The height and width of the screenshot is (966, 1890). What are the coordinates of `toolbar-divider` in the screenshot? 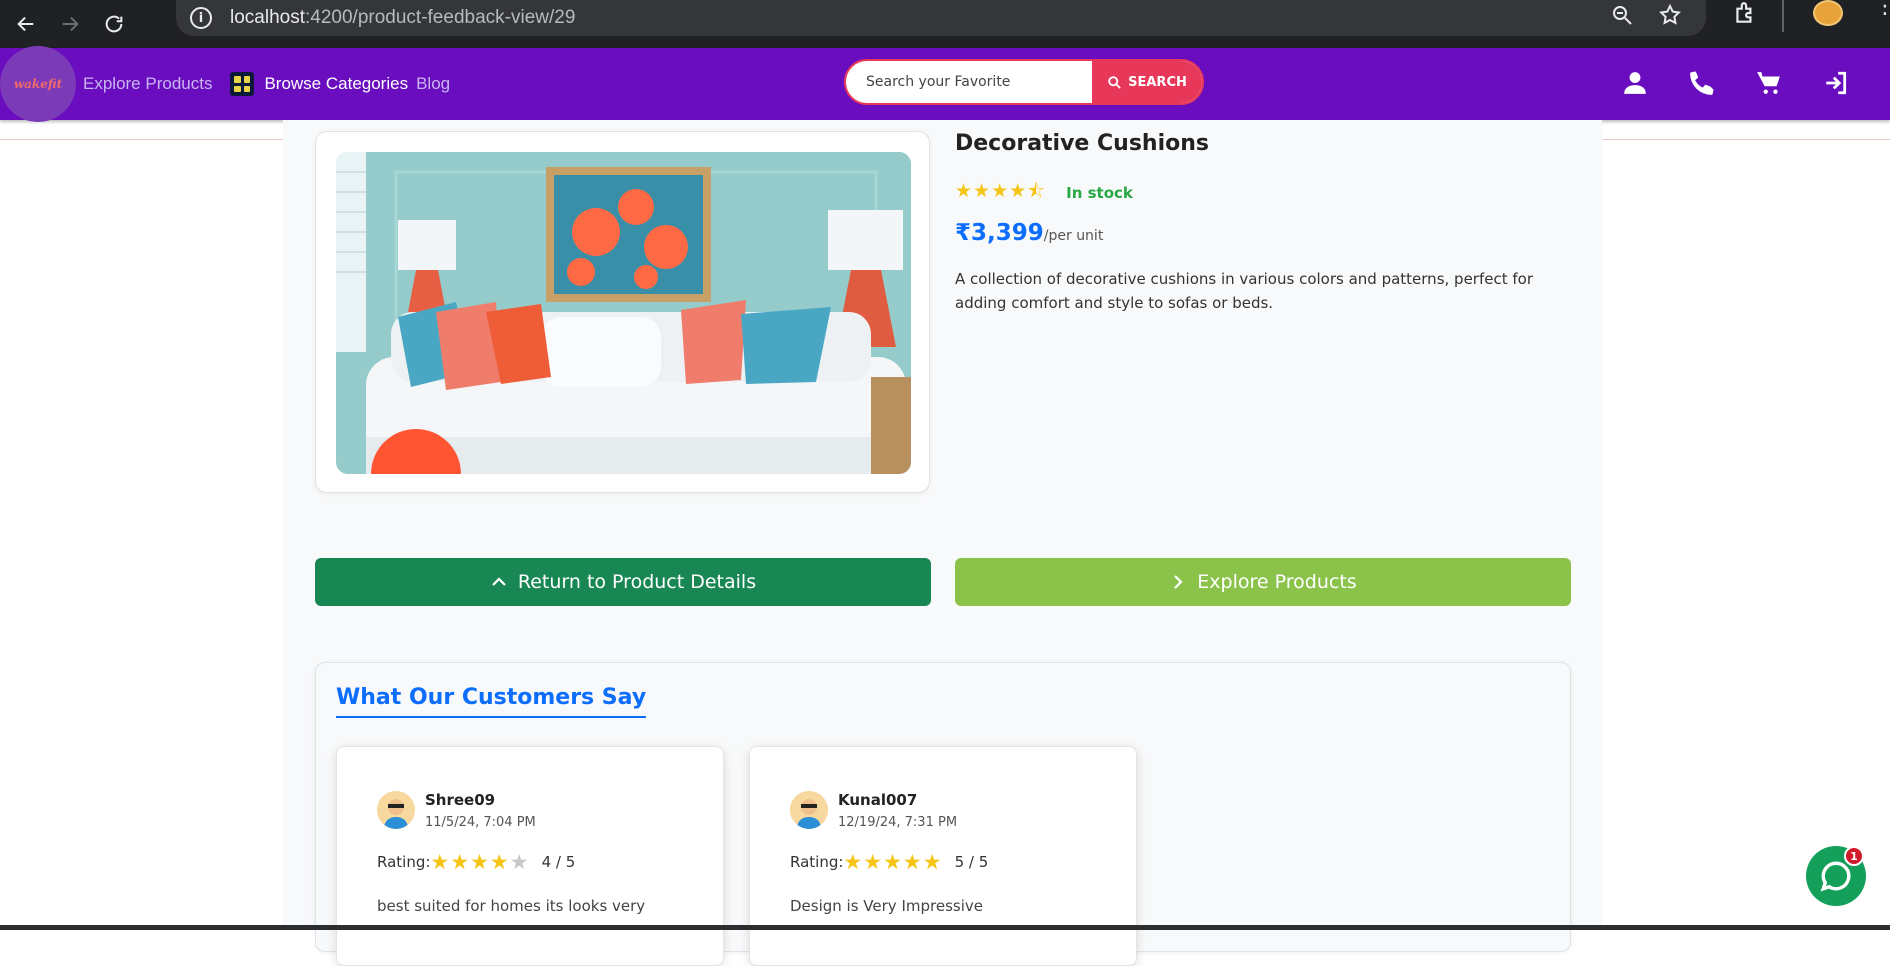 It's located at (1783, 16).